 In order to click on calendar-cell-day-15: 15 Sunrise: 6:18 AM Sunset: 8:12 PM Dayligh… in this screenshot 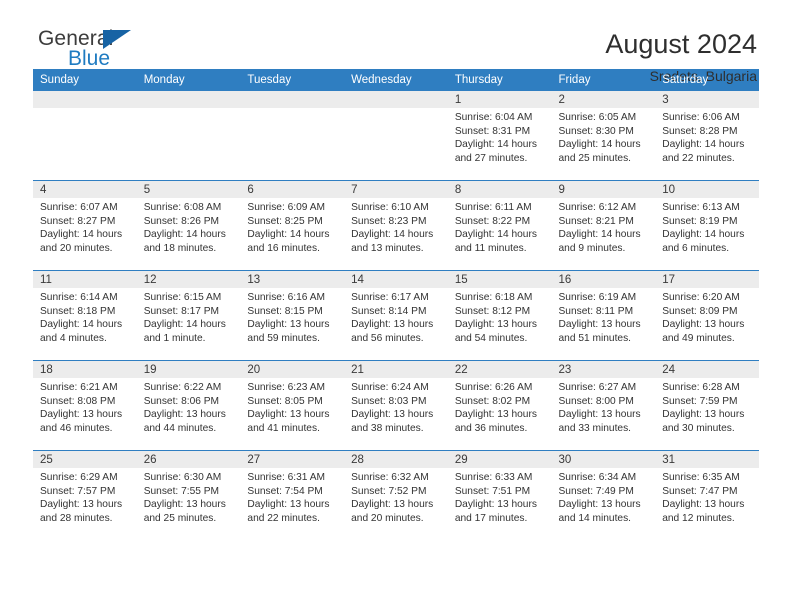, I will do `click(499, 315)`.